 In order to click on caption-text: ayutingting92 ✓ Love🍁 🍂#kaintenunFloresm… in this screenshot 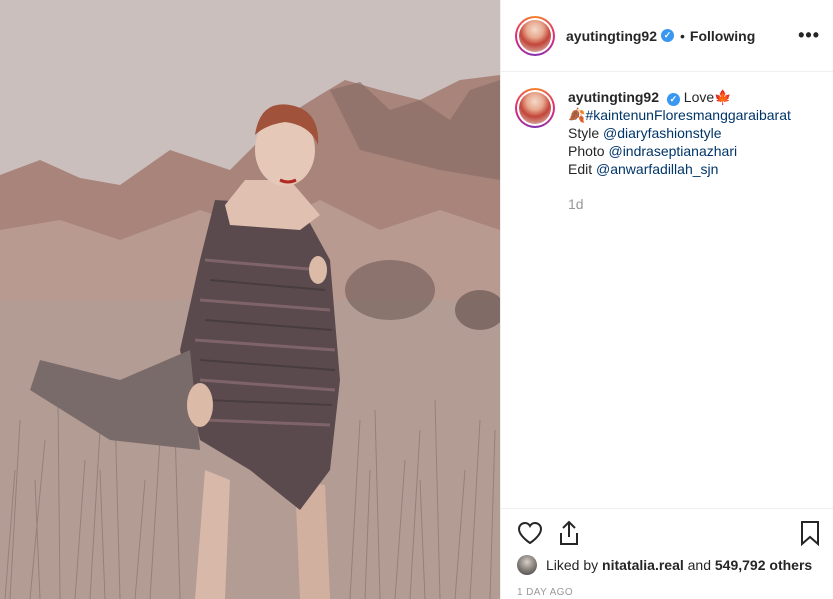, I will do `click(679, 133)`.